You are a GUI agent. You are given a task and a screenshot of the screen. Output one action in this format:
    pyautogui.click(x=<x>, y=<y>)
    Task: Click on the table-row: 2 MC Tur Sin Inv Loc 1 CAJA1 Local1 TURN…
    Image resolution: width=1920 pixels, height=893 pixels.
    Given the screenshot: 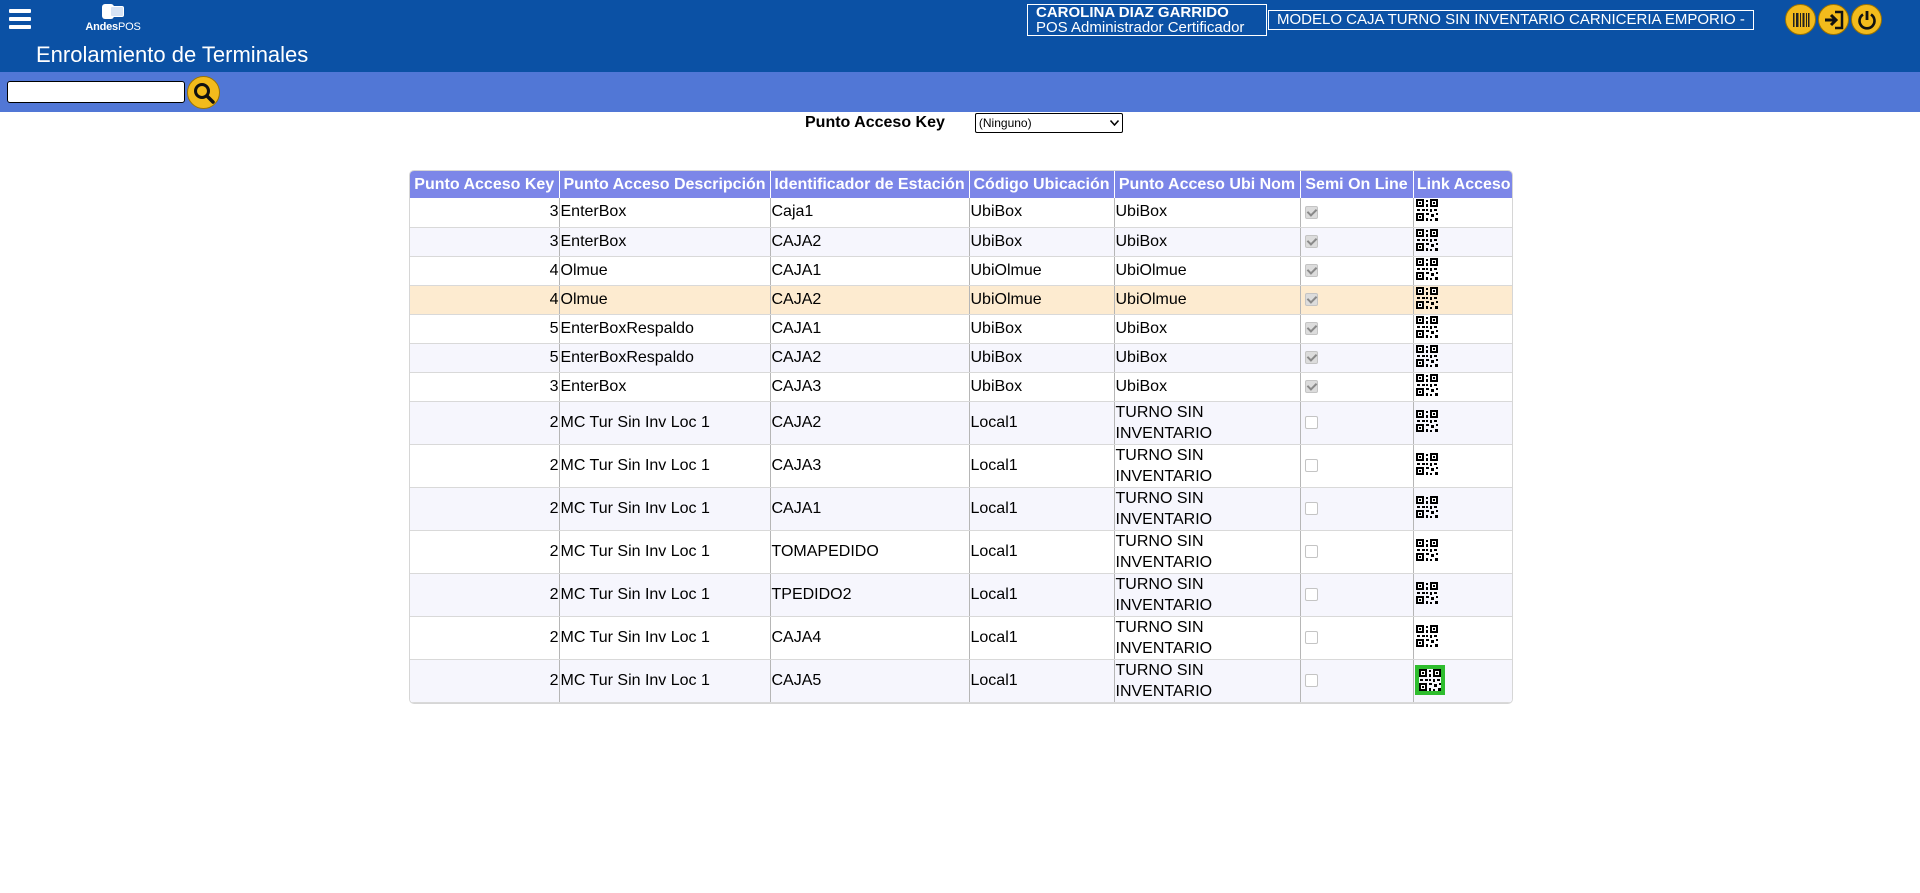 What is the action you would take?
    pyautogui.click(x=961, y=509)
    